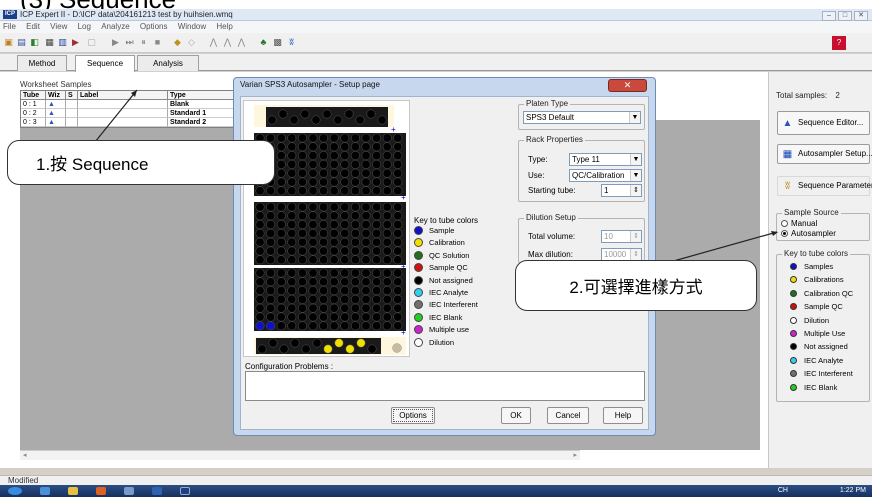  Describe the element at coordinates (774, 233) in the screenshot. I see `arrowhead-icon` at that location.